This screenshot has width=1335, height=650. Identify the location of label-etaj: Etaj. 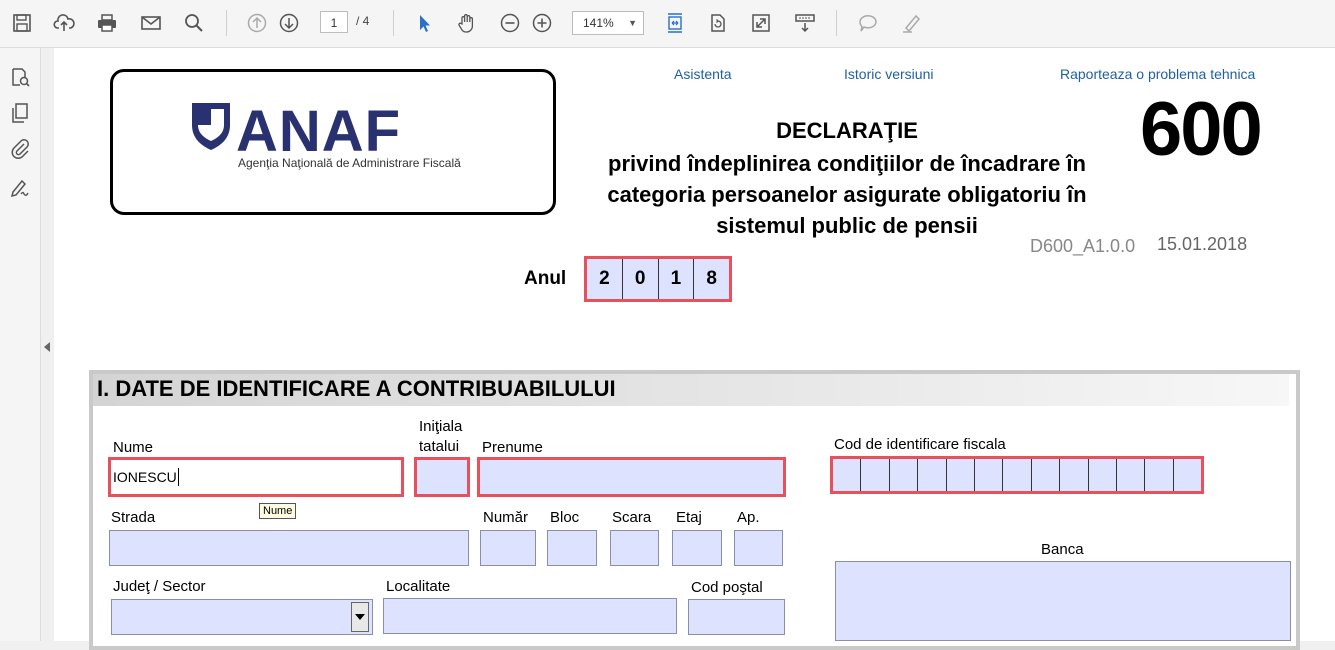
(689, 517).